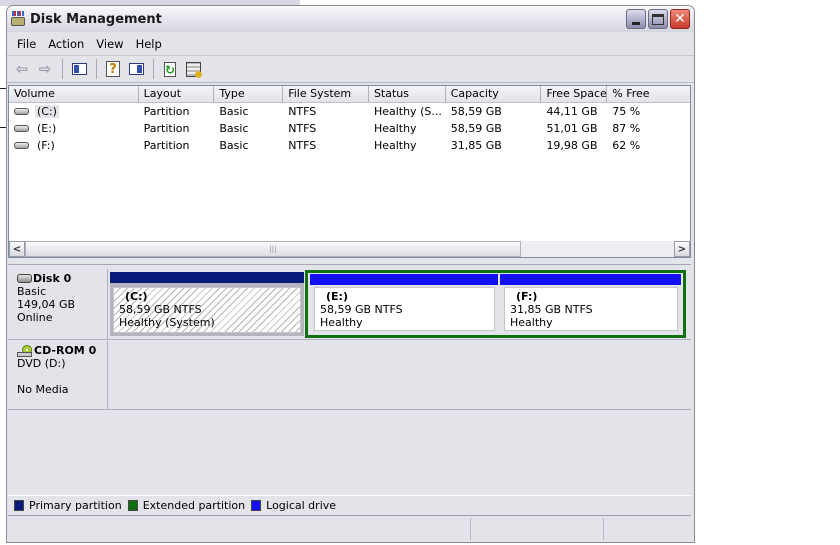 The image size is (840, 545). Describe the element at coordinates (407, 94) in the screenshot. I see `column-header-status: Status` at that location.